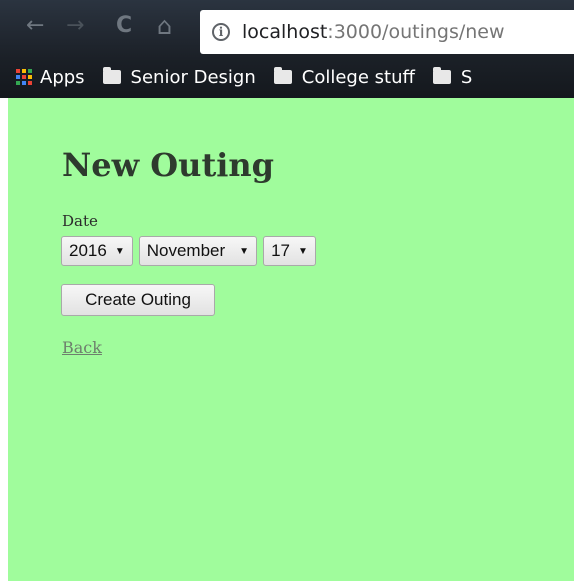 The width and height of the screenshot is (574, 581). I want to click on apps-grid-icon, so click(24, 77).